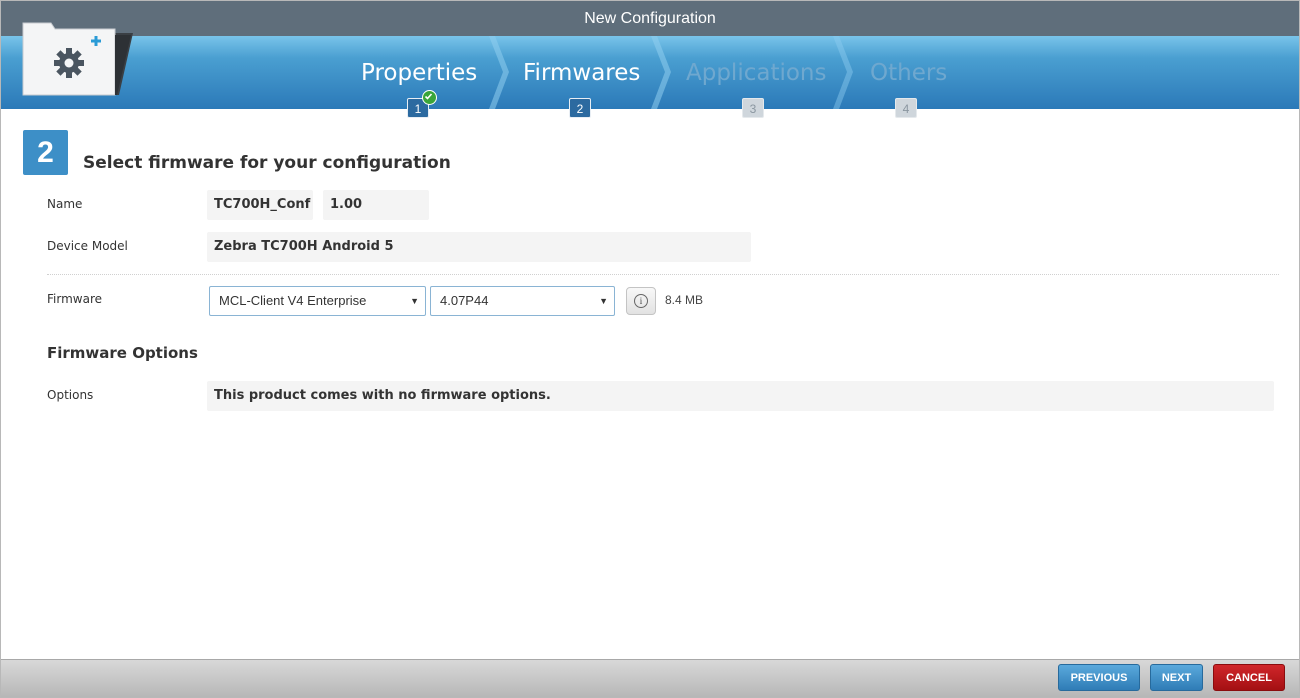 The height and width of the screenshot is (698, 1300). Describe the element at coordinates (419, 73) in the screenshot. I see `step-properties-label: Properties` at that location.